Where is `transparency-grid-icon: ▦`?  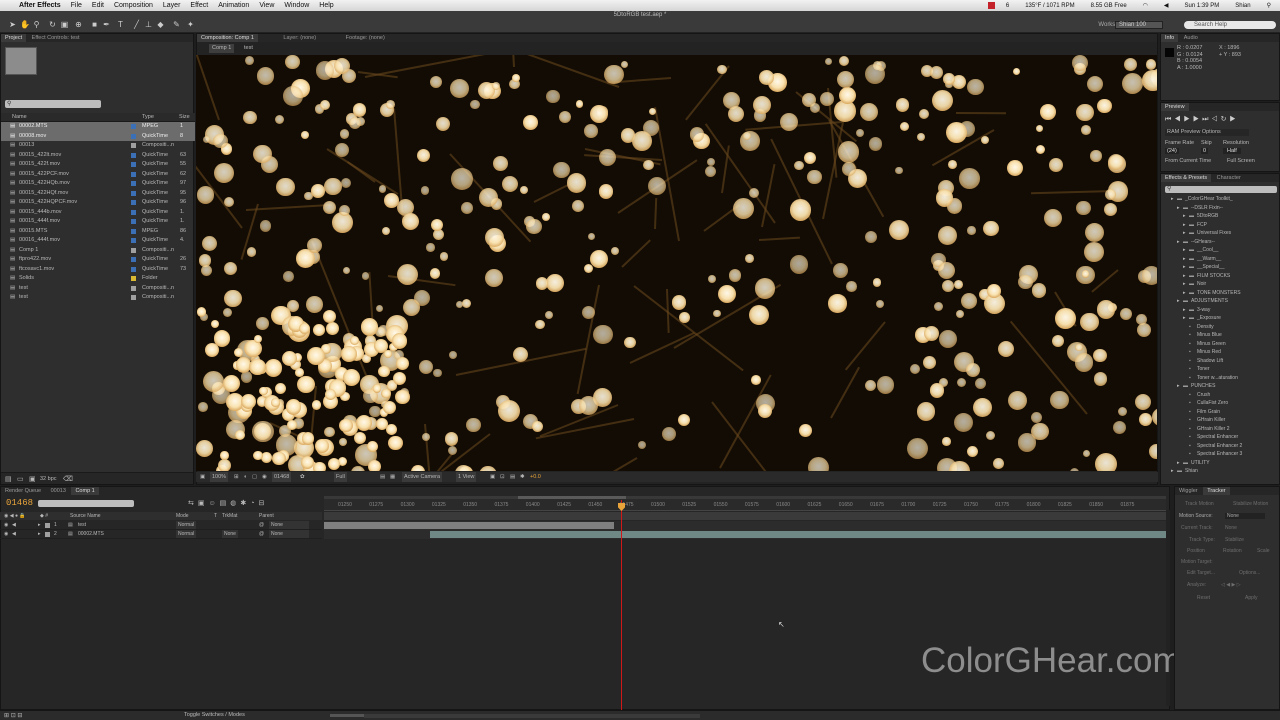
transparency-grid-icon: ▦ is located at coordinates (392, 477).